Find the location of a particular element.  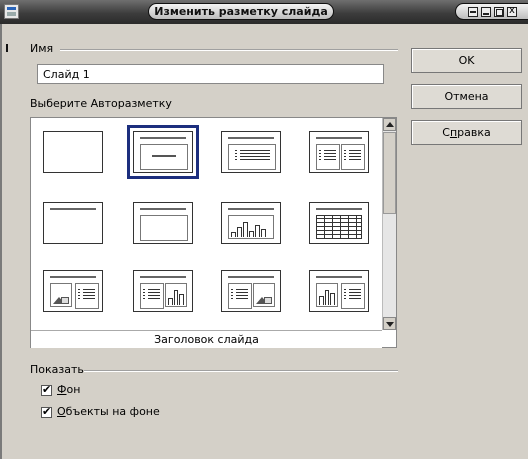

subtitle-placeholder is located at coordinates (164, 157).